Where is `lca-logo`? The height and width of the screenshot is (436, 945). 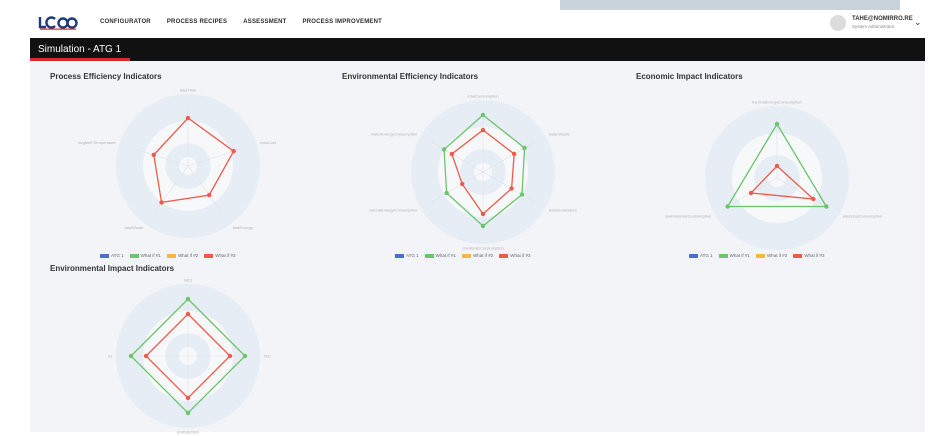 lca-logo is located at coordinates (59, 22).